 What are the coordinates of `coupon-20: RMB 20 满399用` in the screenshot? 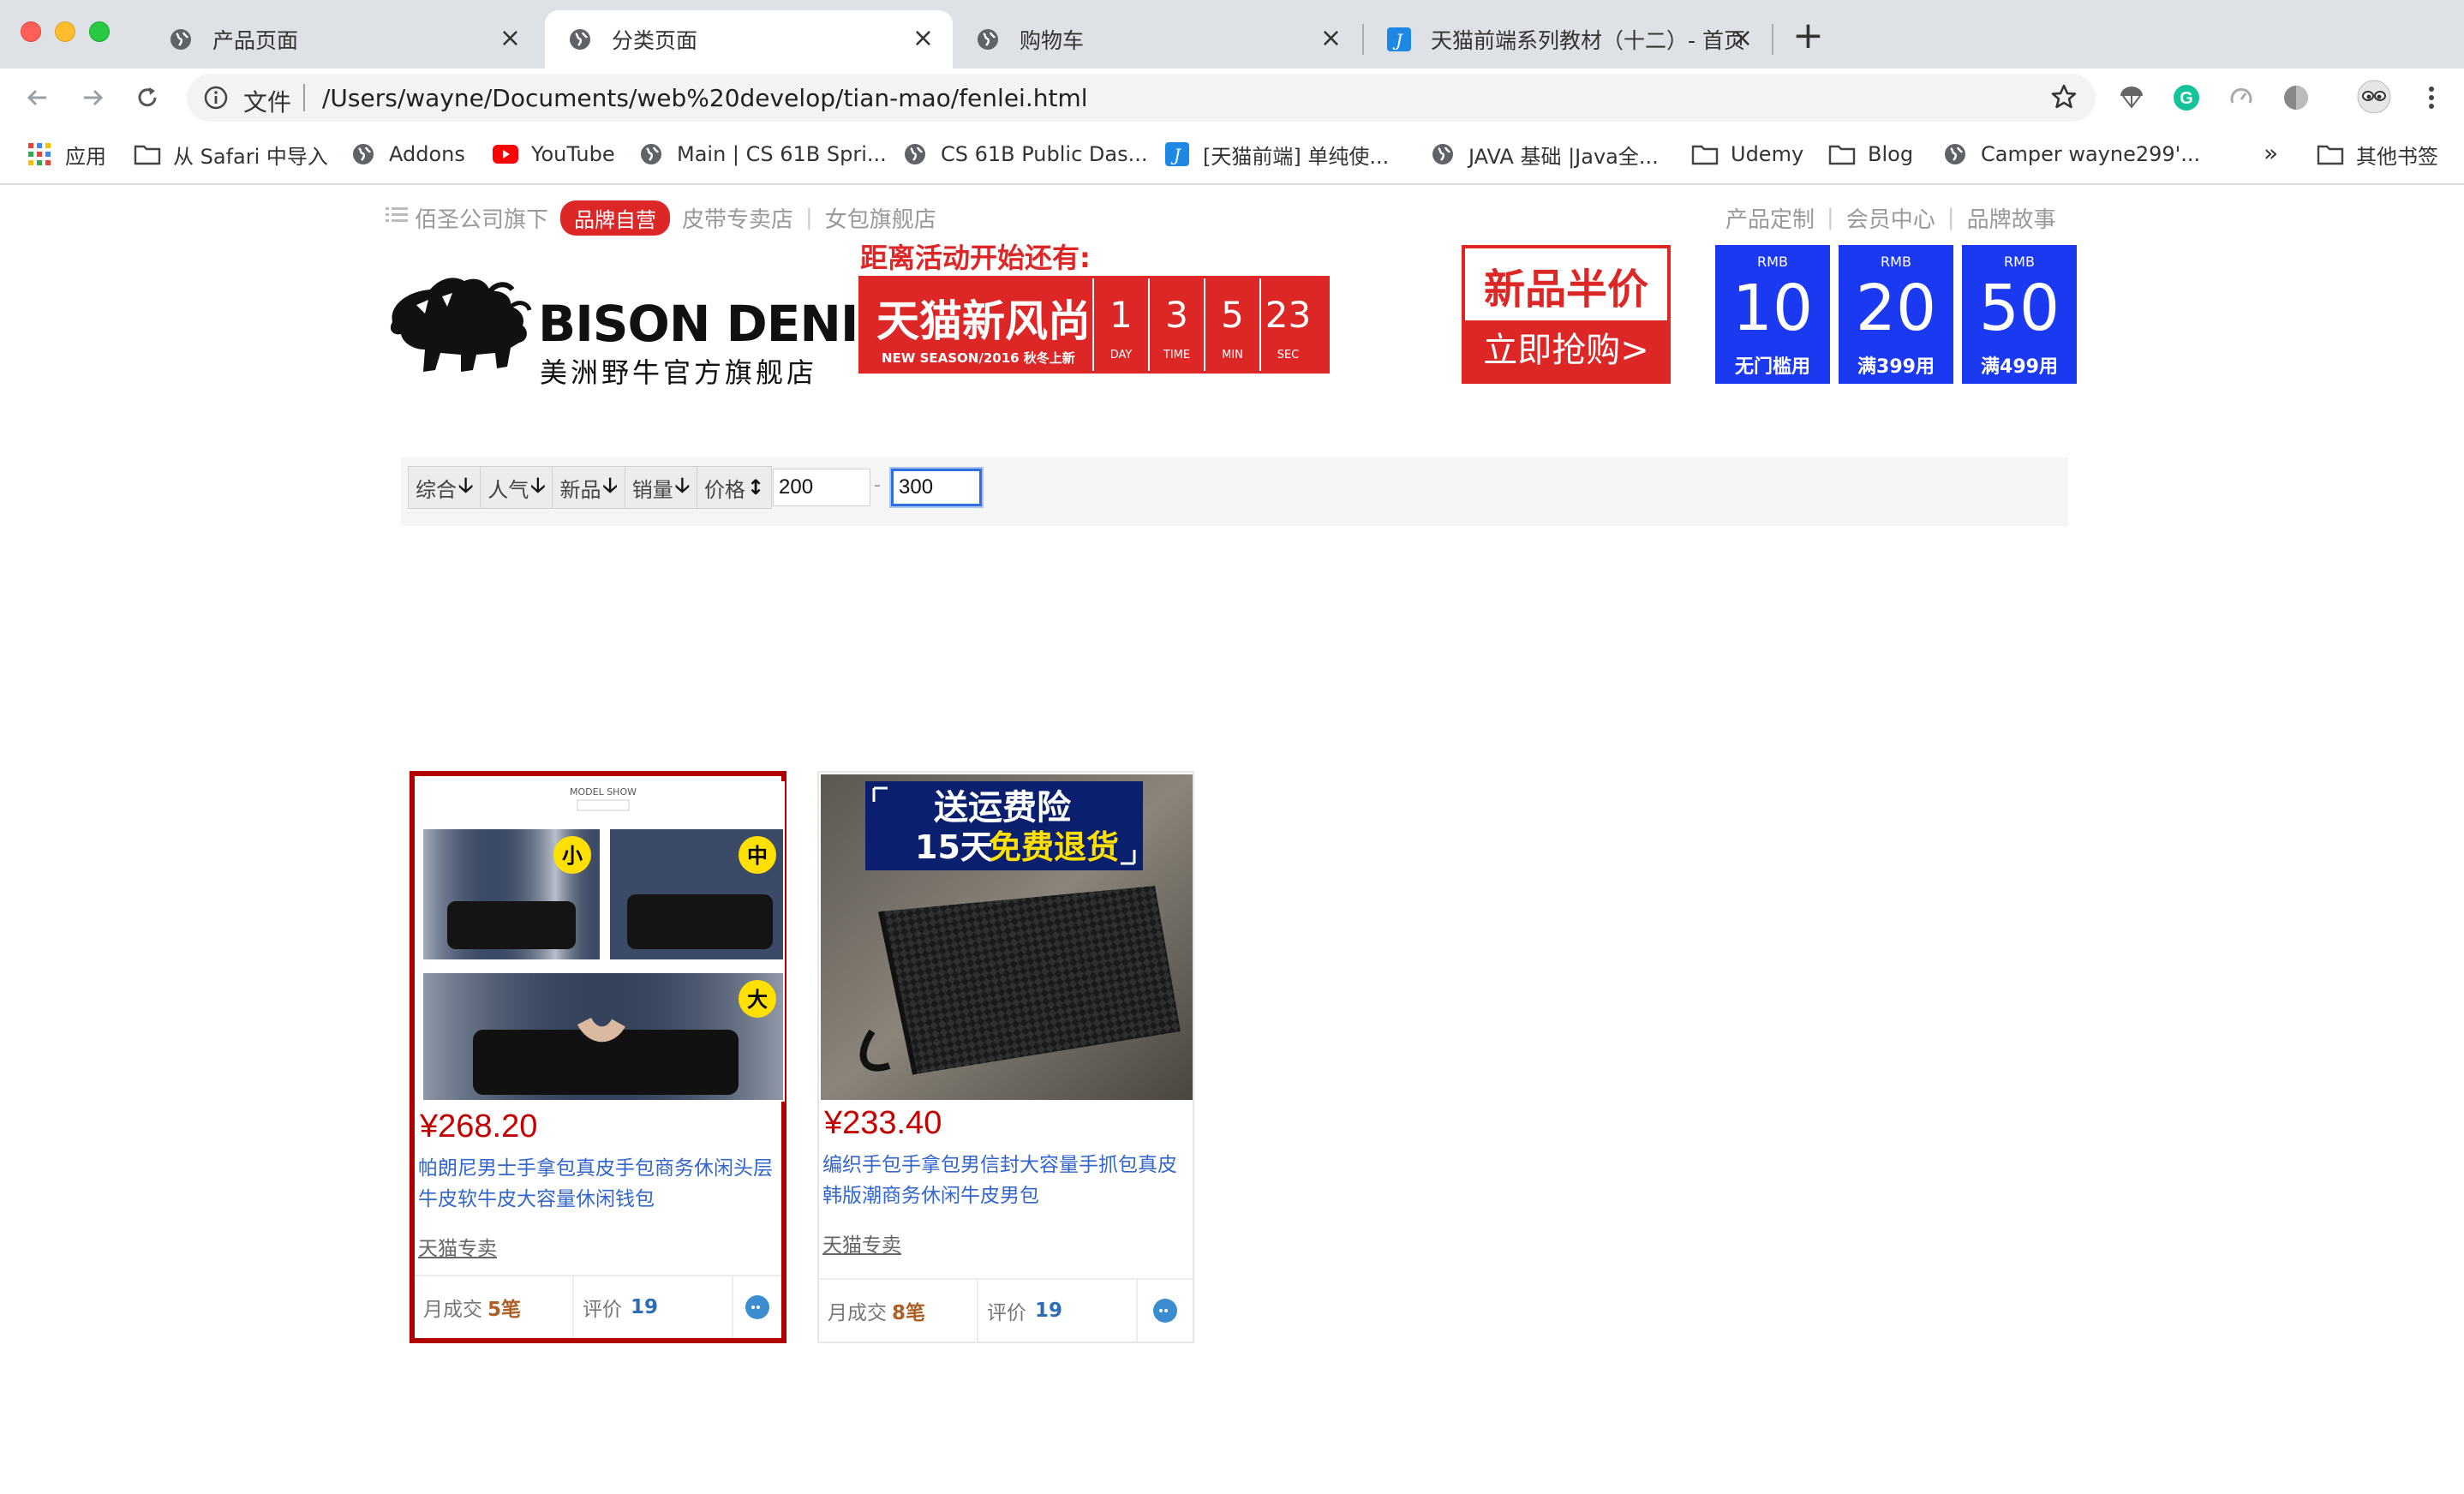 It's located at (1896, 315).